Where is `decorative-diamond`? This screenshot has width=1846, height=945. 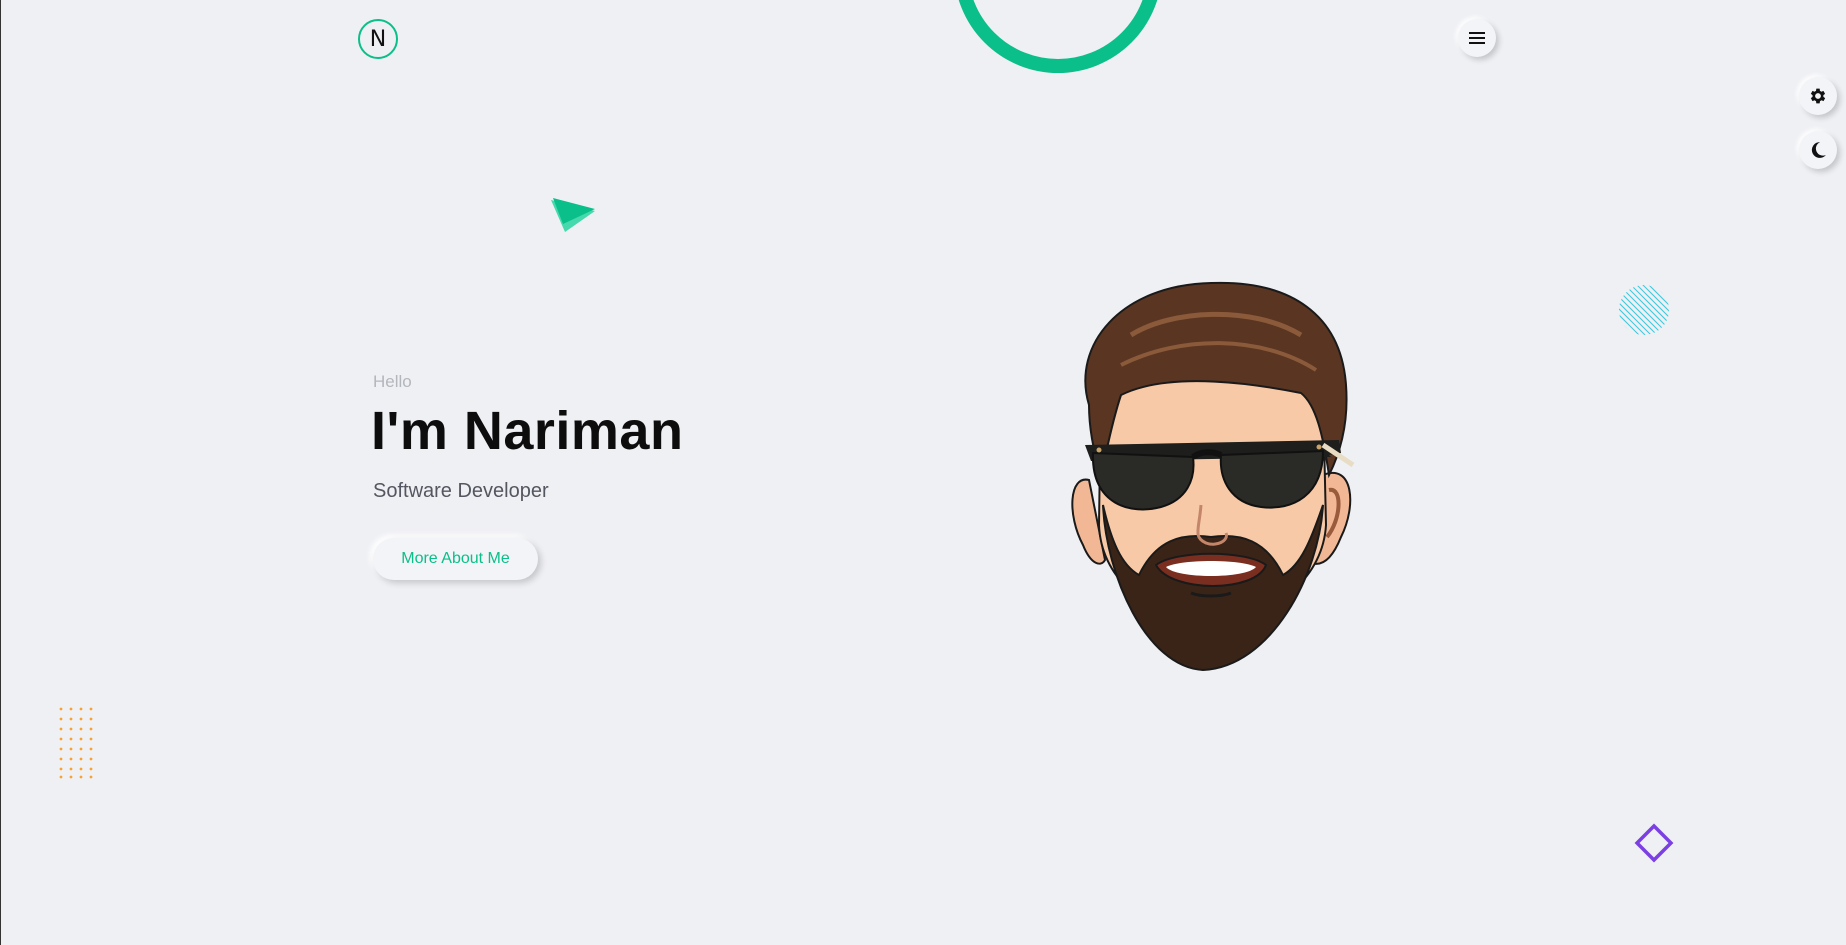
decorative-diamond is located at coordinates (1654, 843).